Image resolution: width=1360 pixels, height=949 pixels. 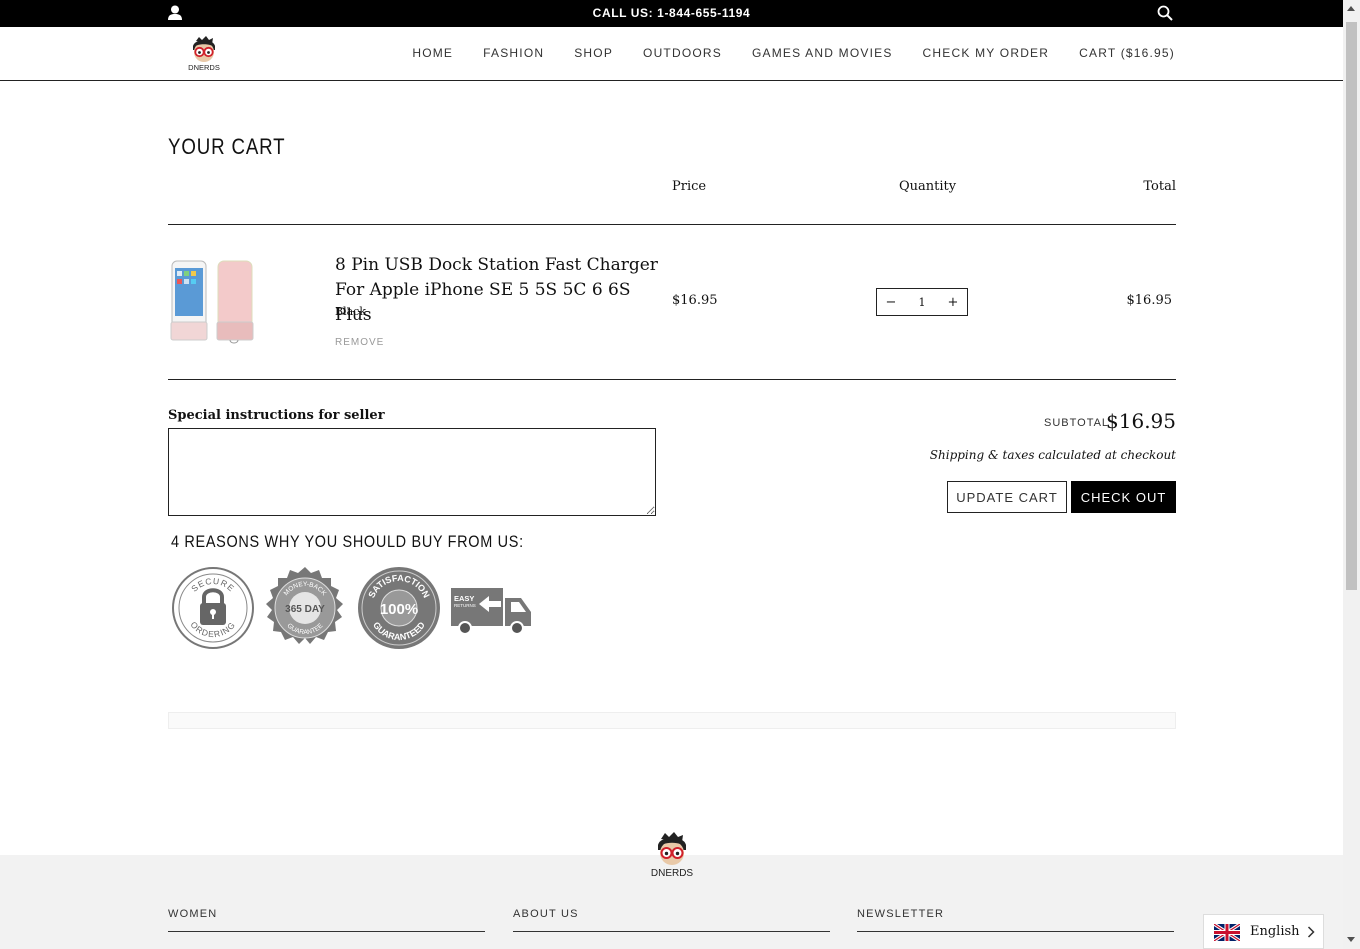 I want to click on remove-item-link: REMOVE, so click(x=359, y=342).